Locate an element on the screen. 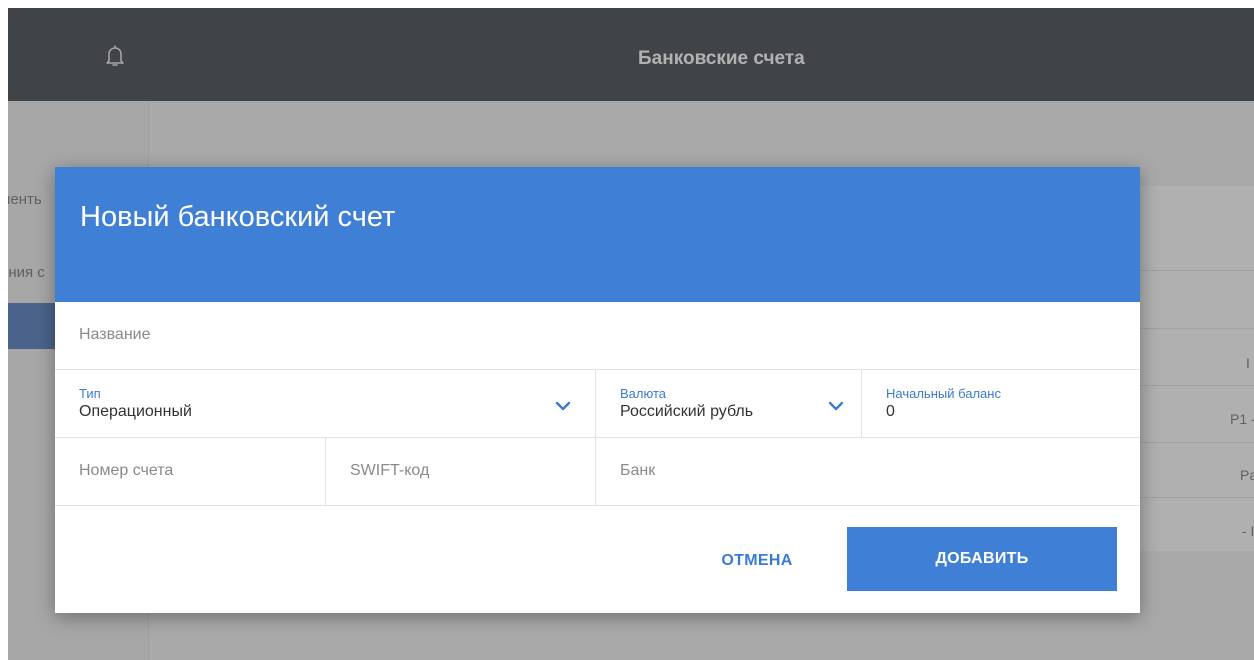 This screenshot has height=660, width=1254. currency-select: Валюта Российский рубль is located at coordinates (728, 403).